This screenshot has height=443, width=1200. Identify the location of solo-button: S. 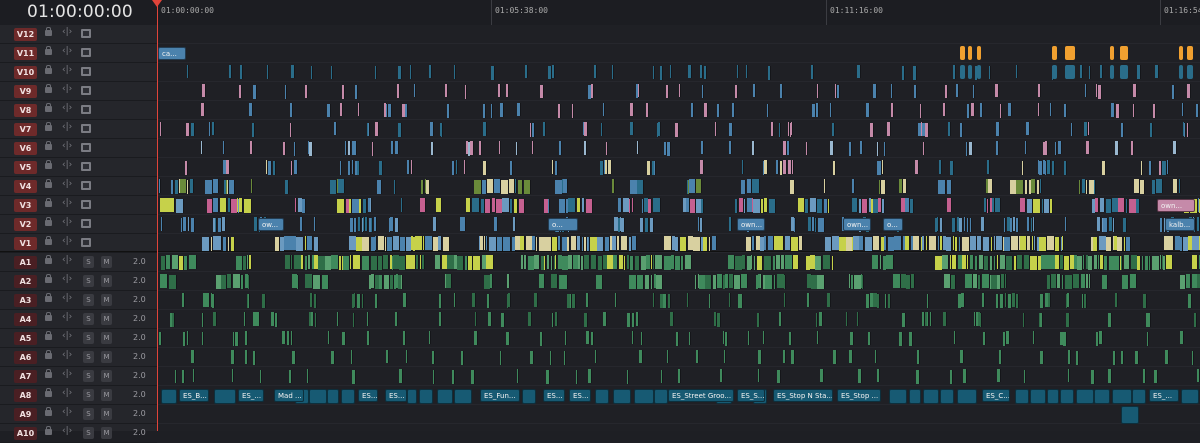
(88, 395).